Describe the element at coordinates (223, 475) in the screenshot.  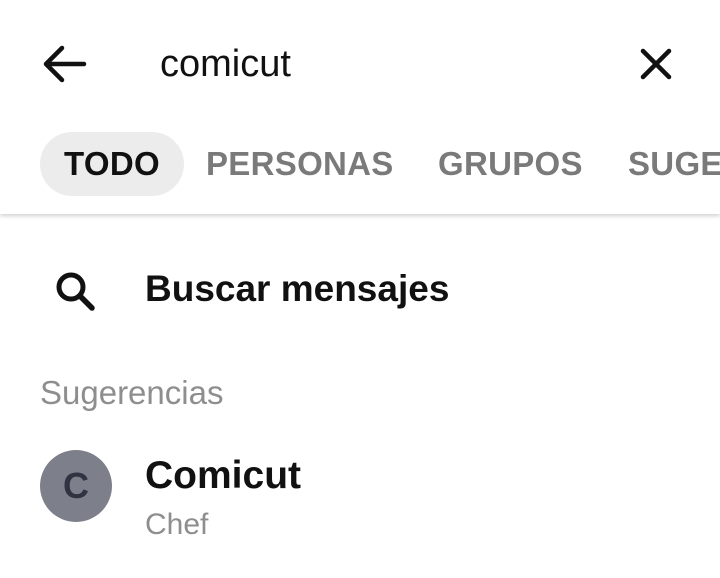
I see `suggestion-name: Comicut` at that location.